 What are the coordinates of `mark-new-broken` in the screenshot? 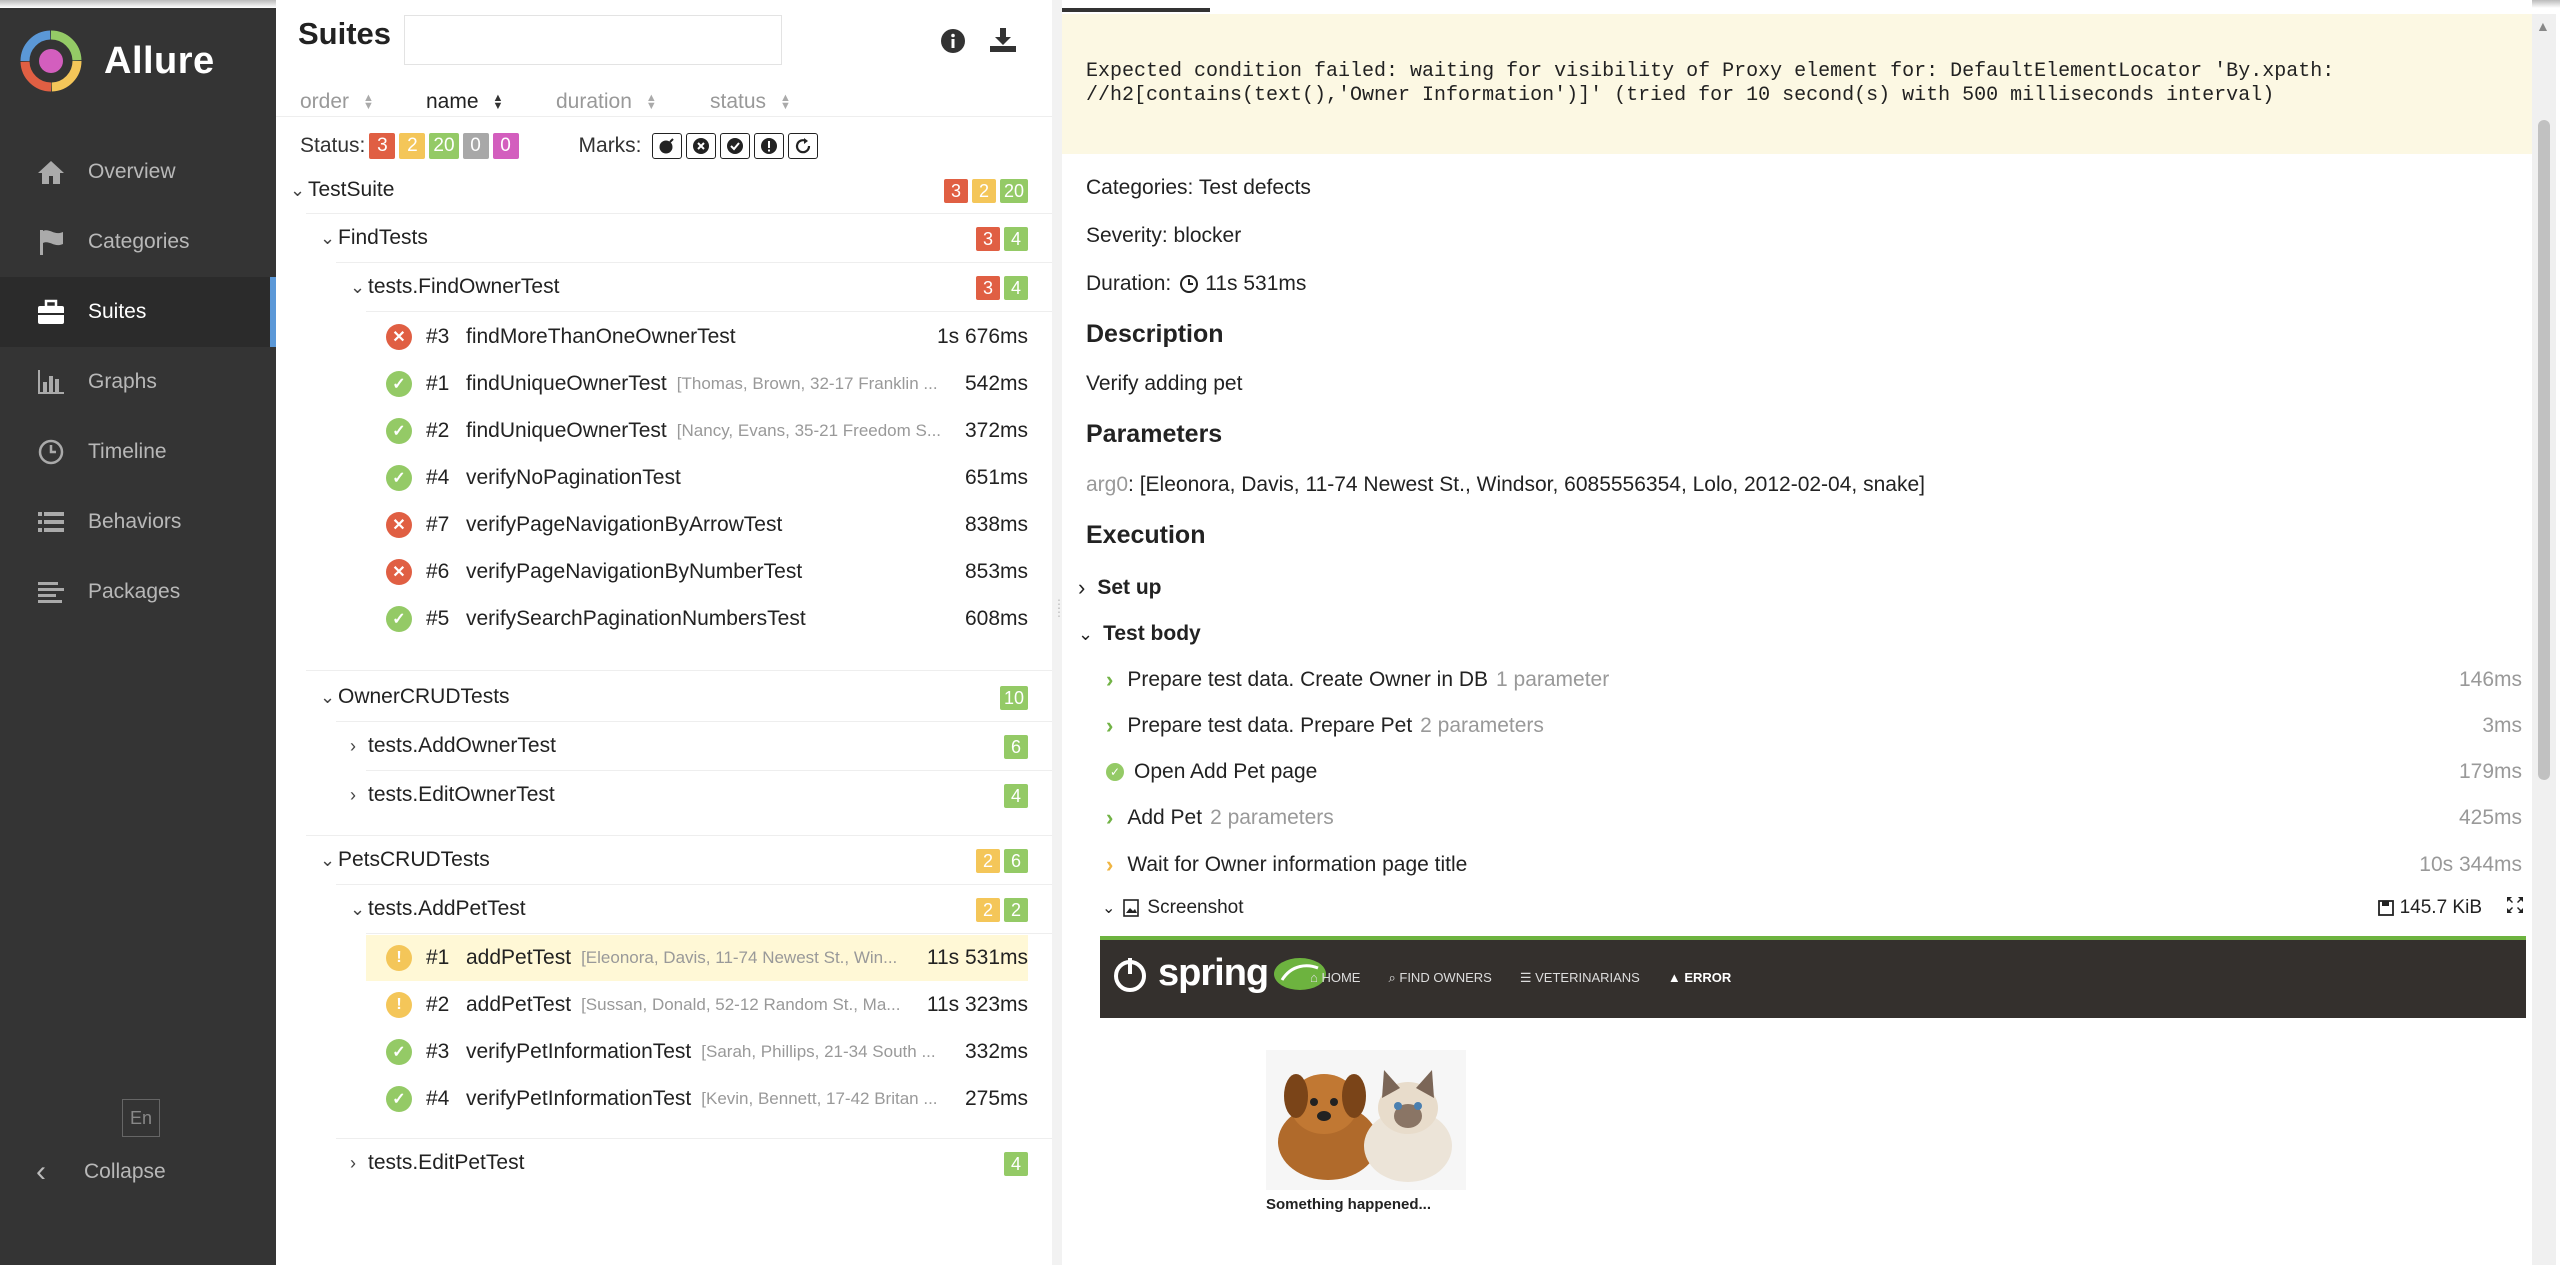 It's located at (768, 146).